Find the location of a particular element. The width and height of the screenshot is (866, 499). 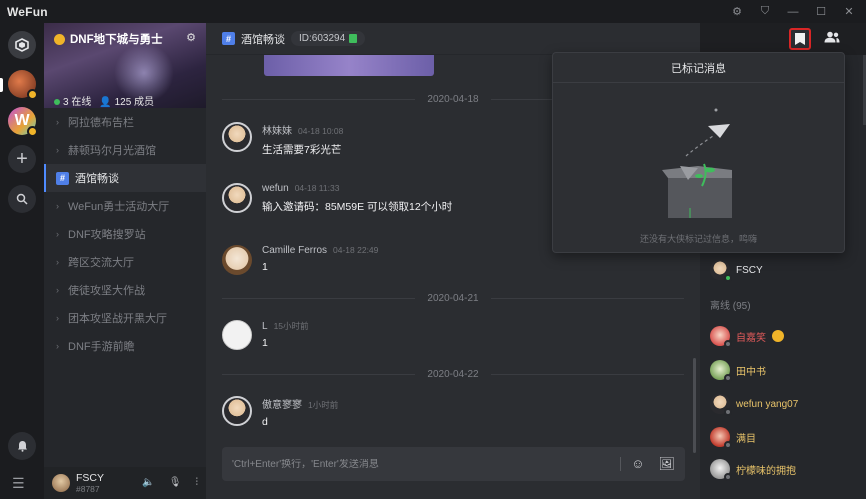

member-item: 自嘉笑 is located at coordinates (747, 337).